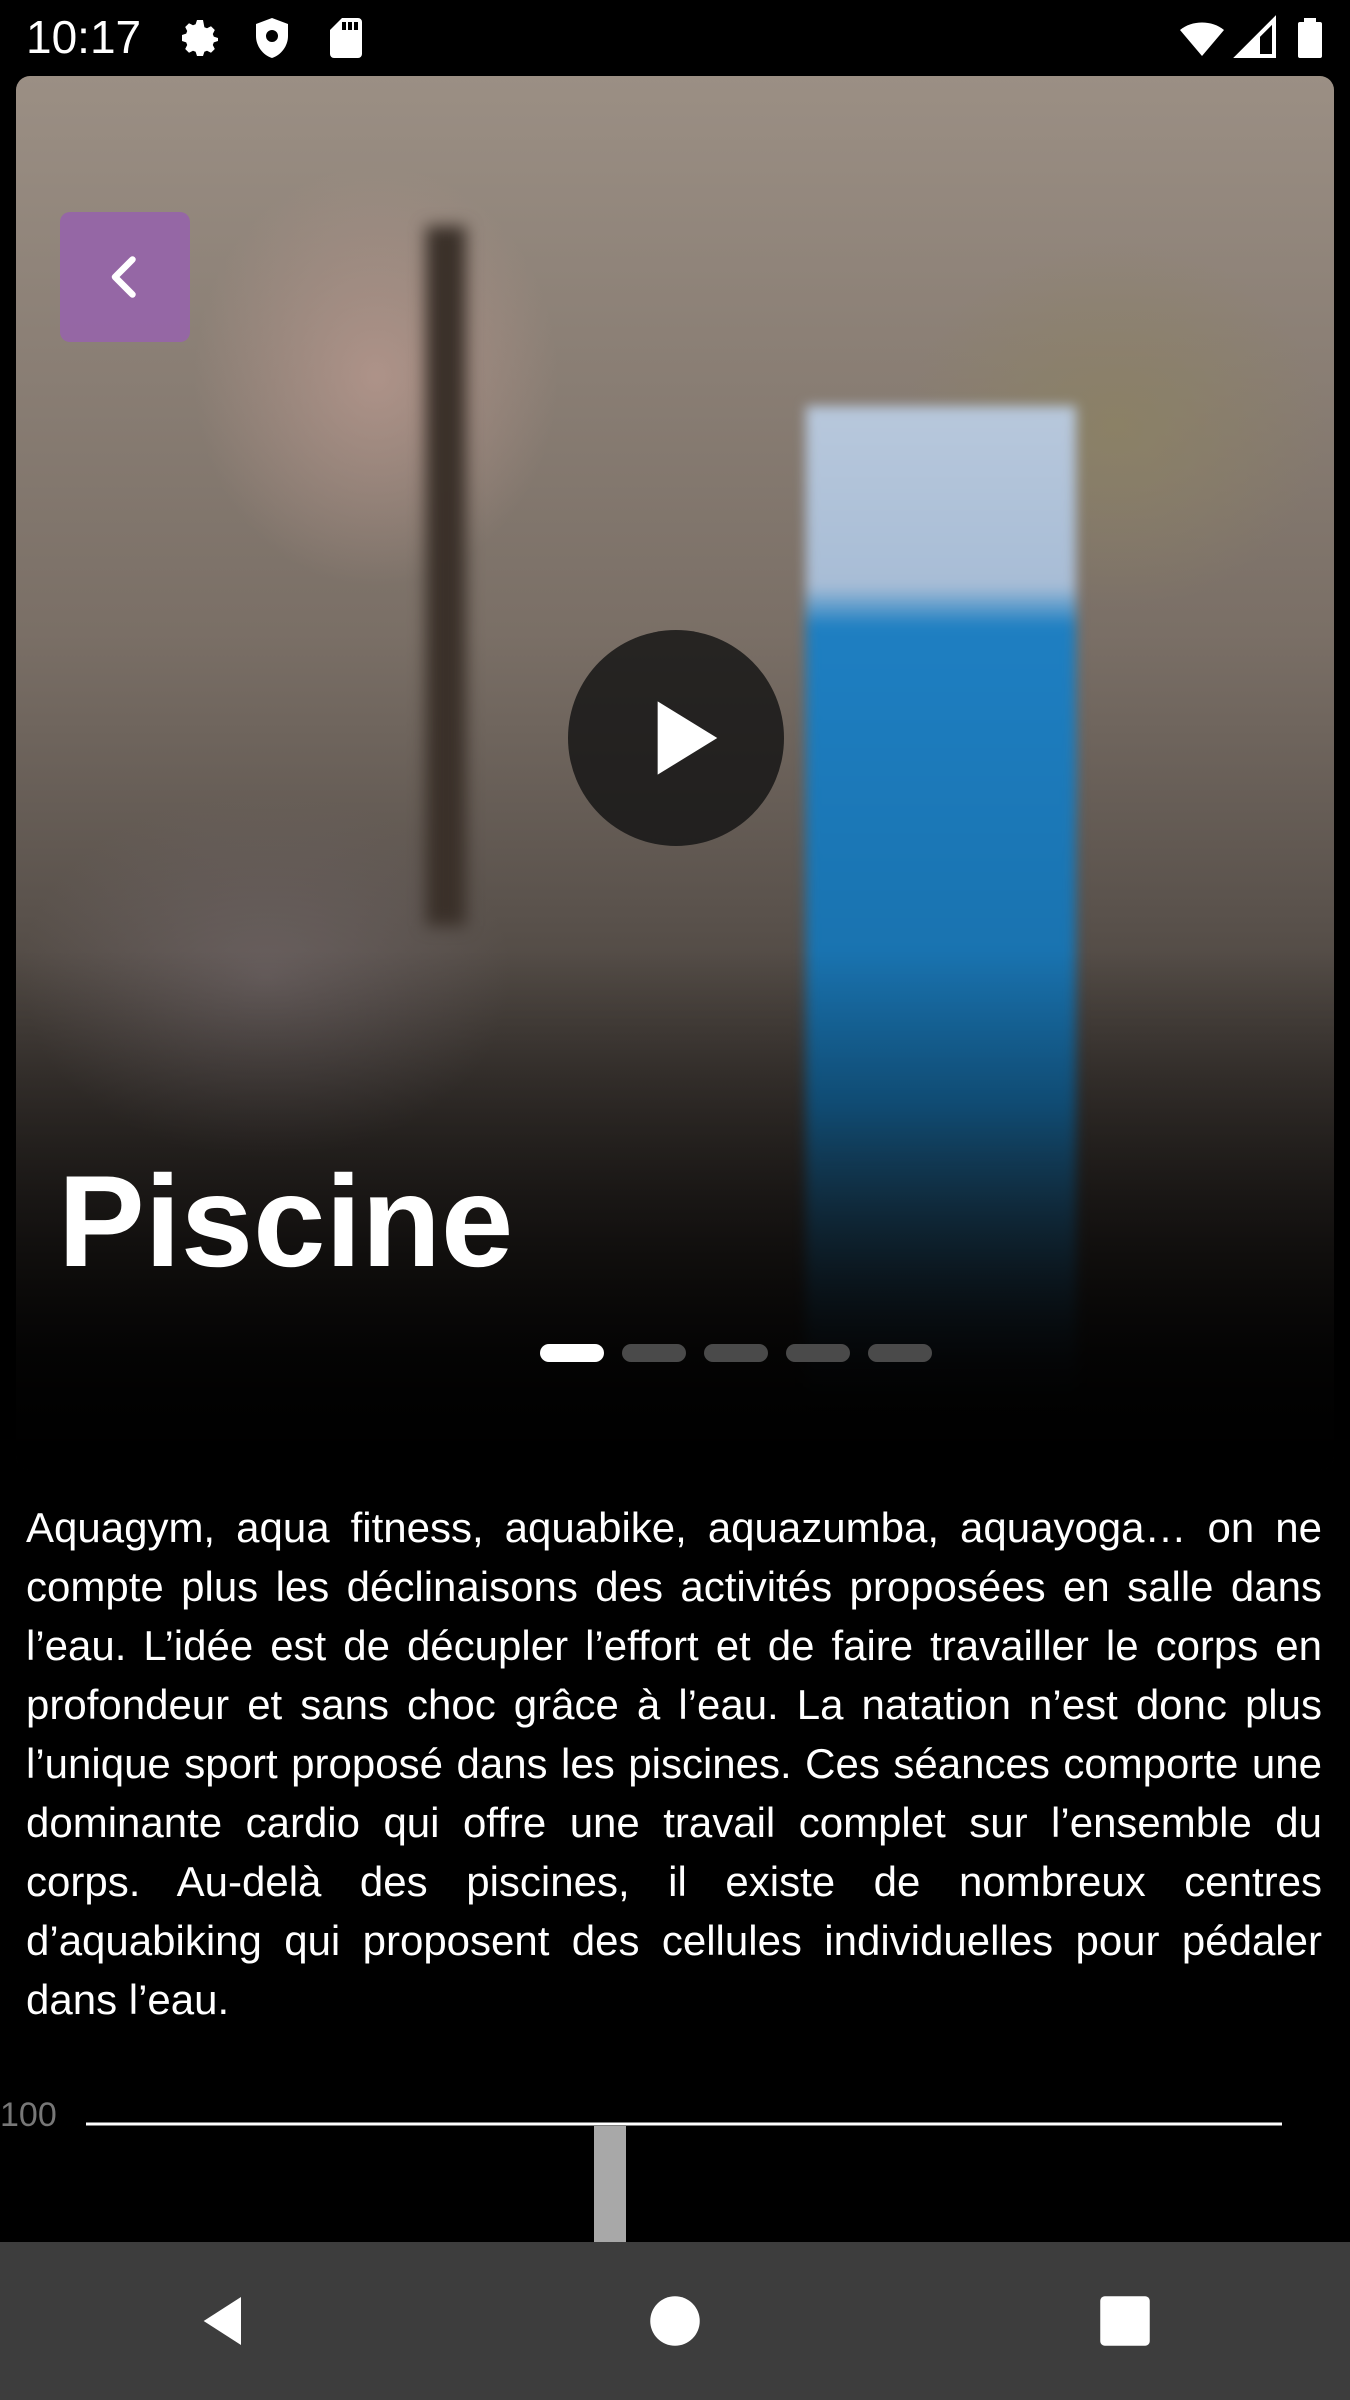 The height and width of the screenshot is (2400, 1350). I want to click on recents-square-icon, so click(1125, 2321).